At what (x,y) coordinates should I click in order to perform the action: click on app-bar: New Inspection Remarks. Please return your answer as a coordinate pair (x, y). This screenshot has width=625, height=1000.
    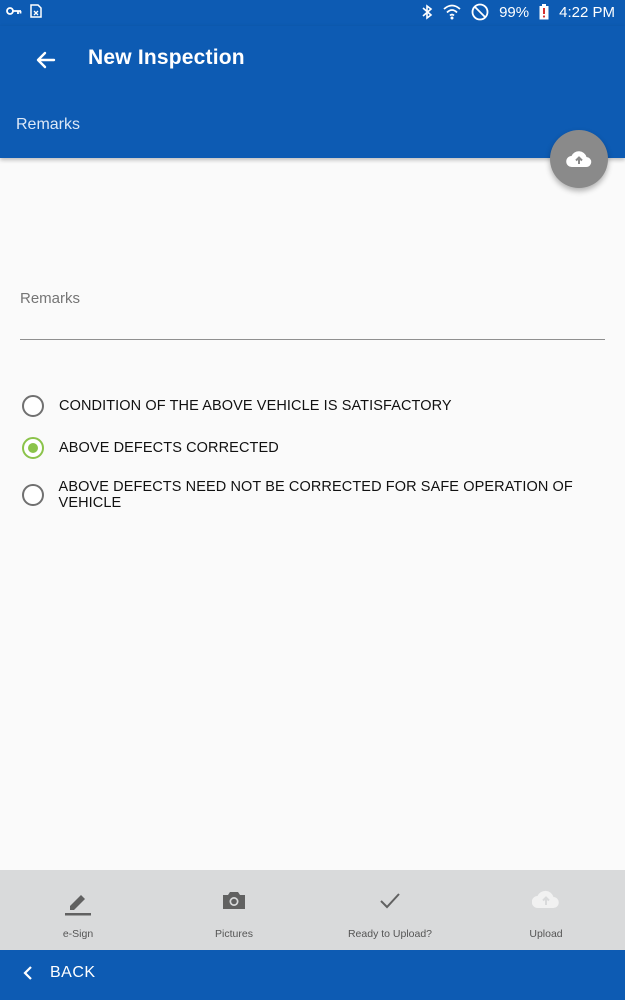
    Looking at the image, I should click on (312, 92).